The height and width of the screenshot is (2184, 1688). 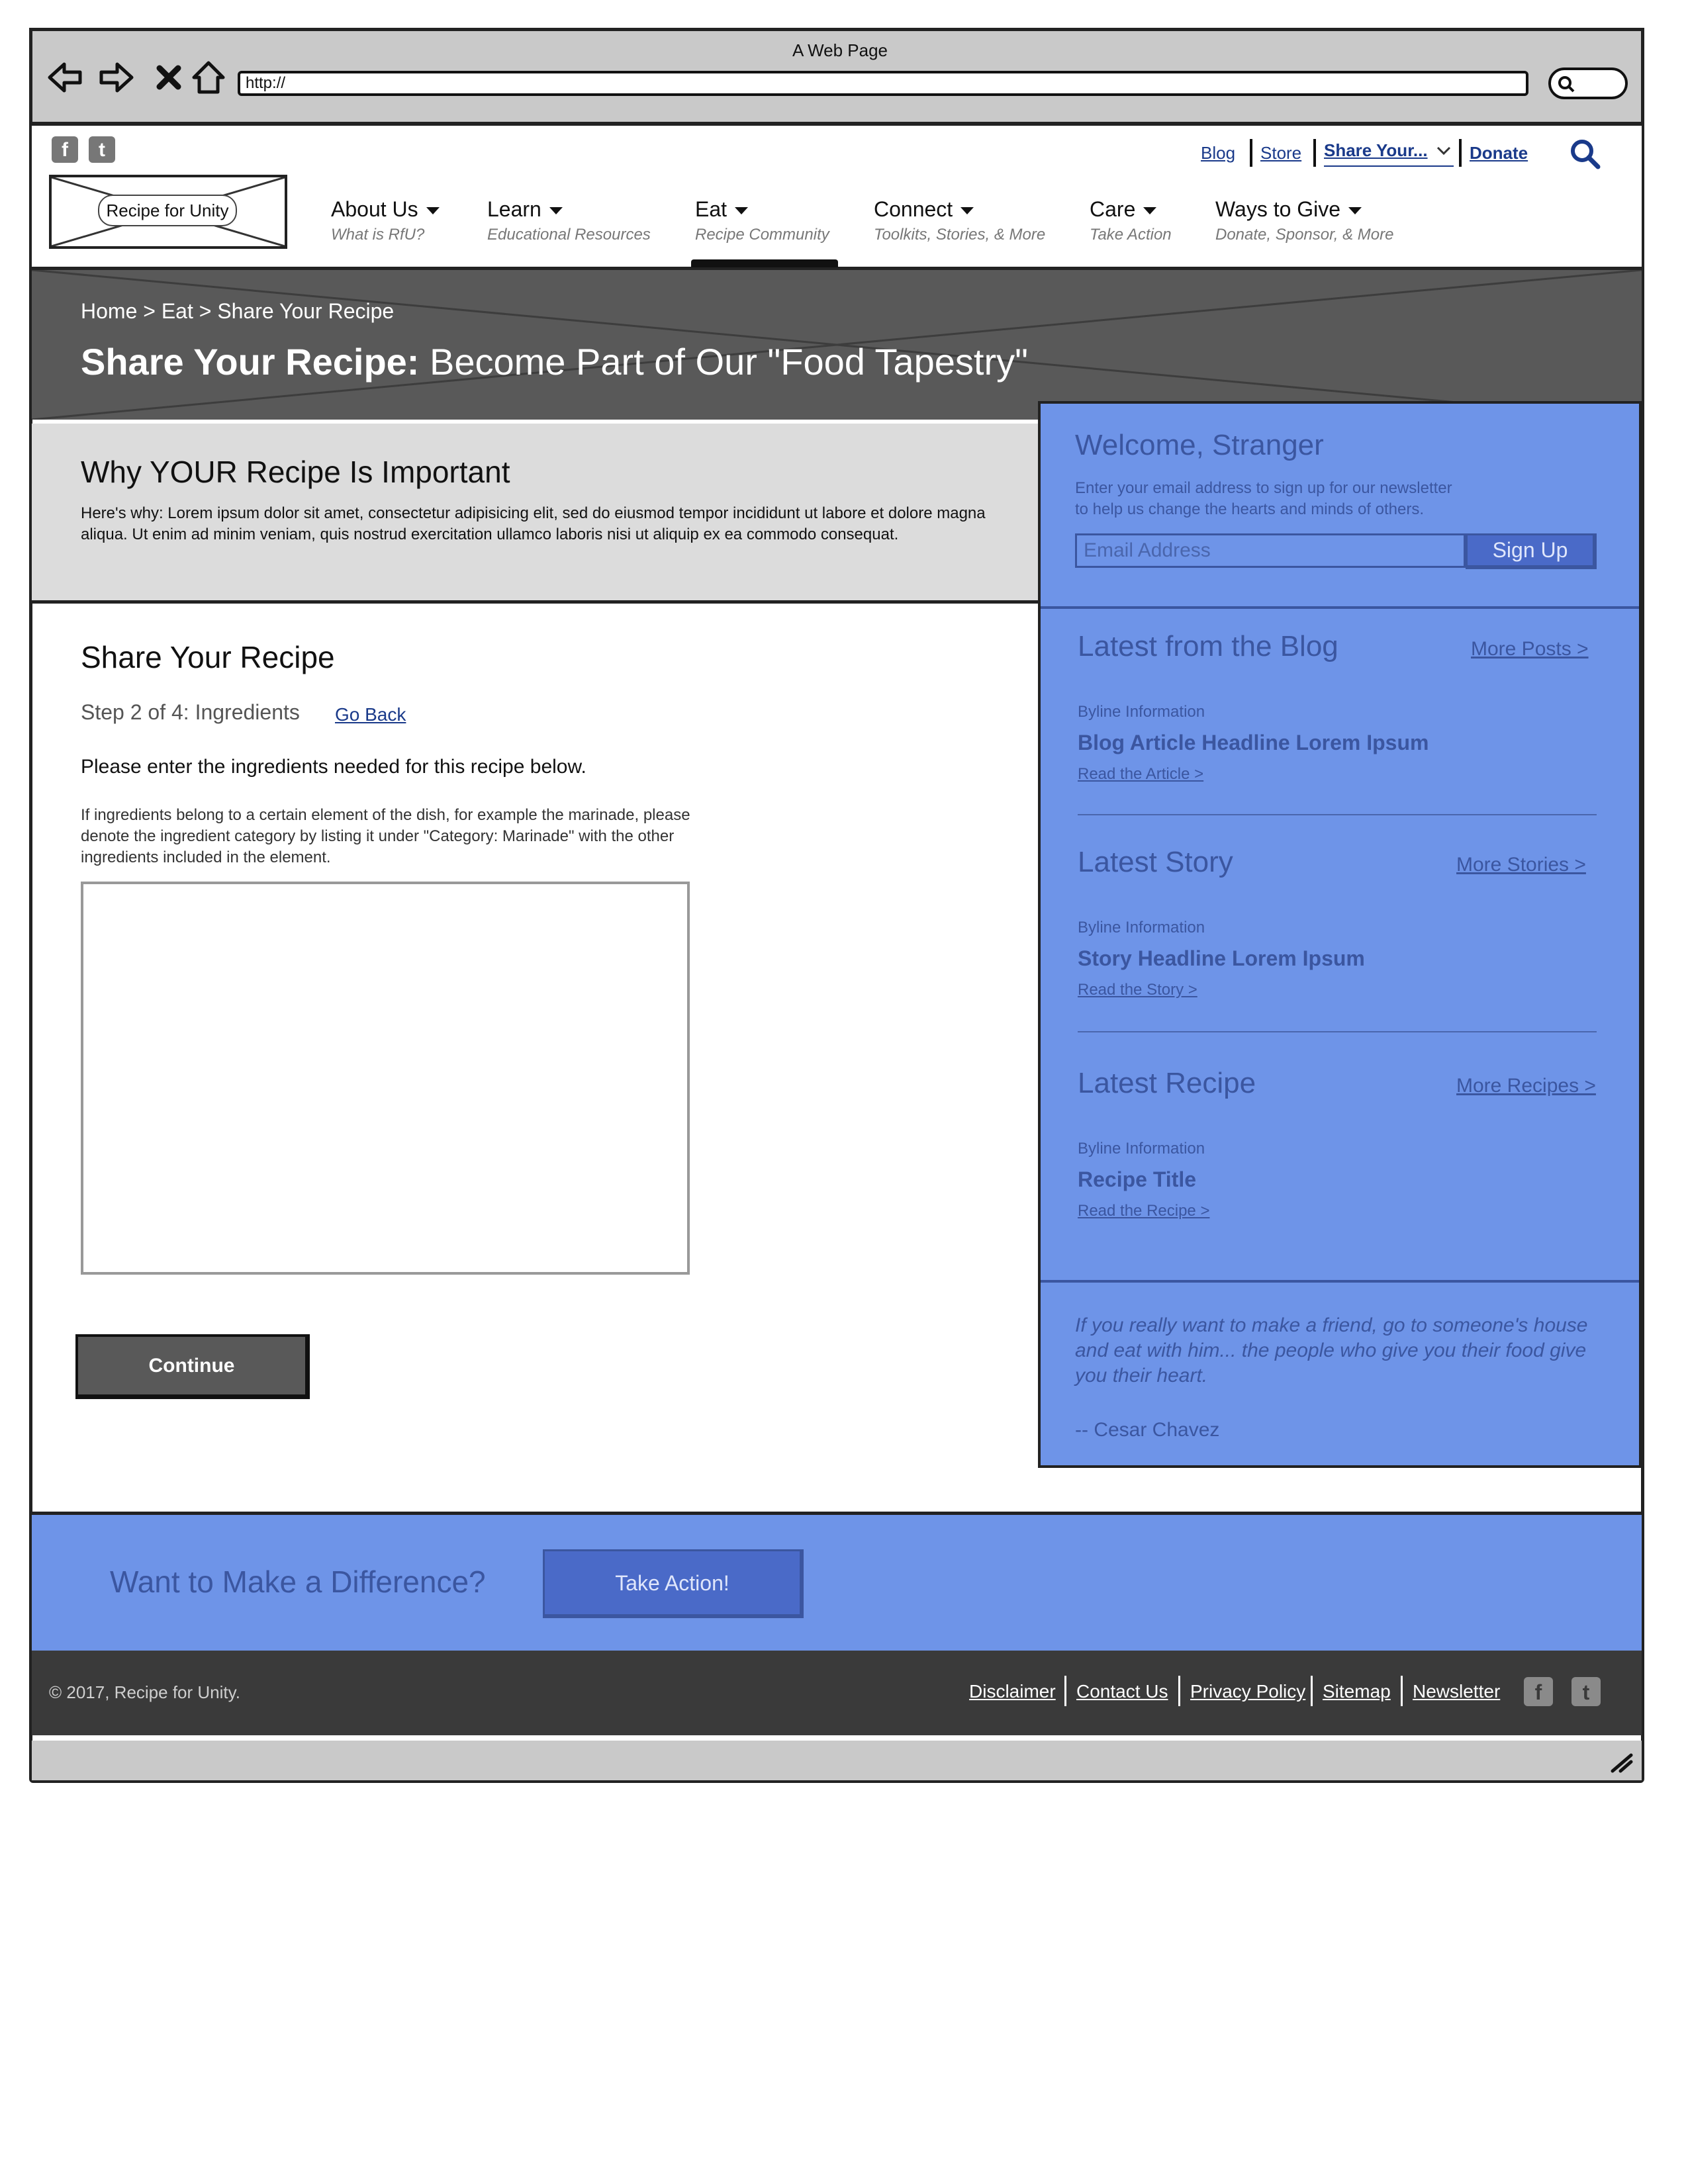 What do you see at coordinates (208, 77) in the screenshot?
I see `home-icon` at bounding box center [208, 77].